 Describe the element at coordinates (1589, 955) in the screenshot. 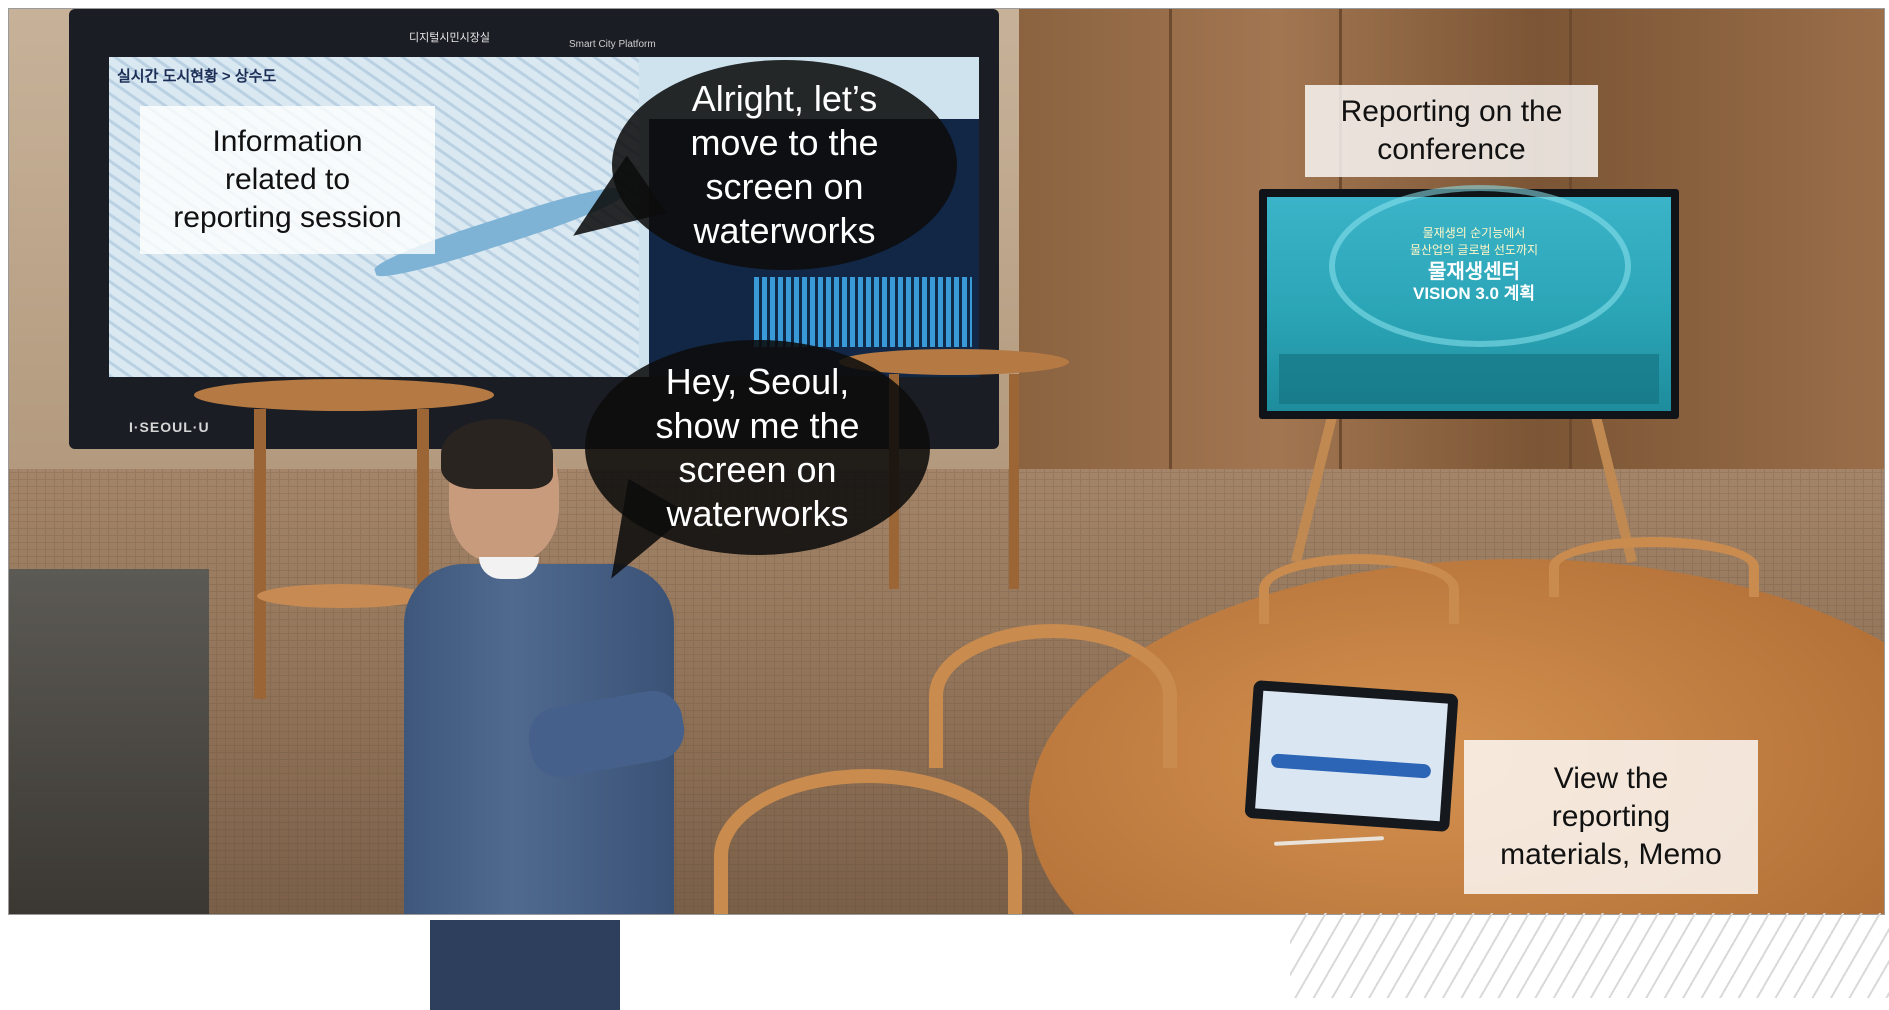

I see `decorative-stripes` at that location.